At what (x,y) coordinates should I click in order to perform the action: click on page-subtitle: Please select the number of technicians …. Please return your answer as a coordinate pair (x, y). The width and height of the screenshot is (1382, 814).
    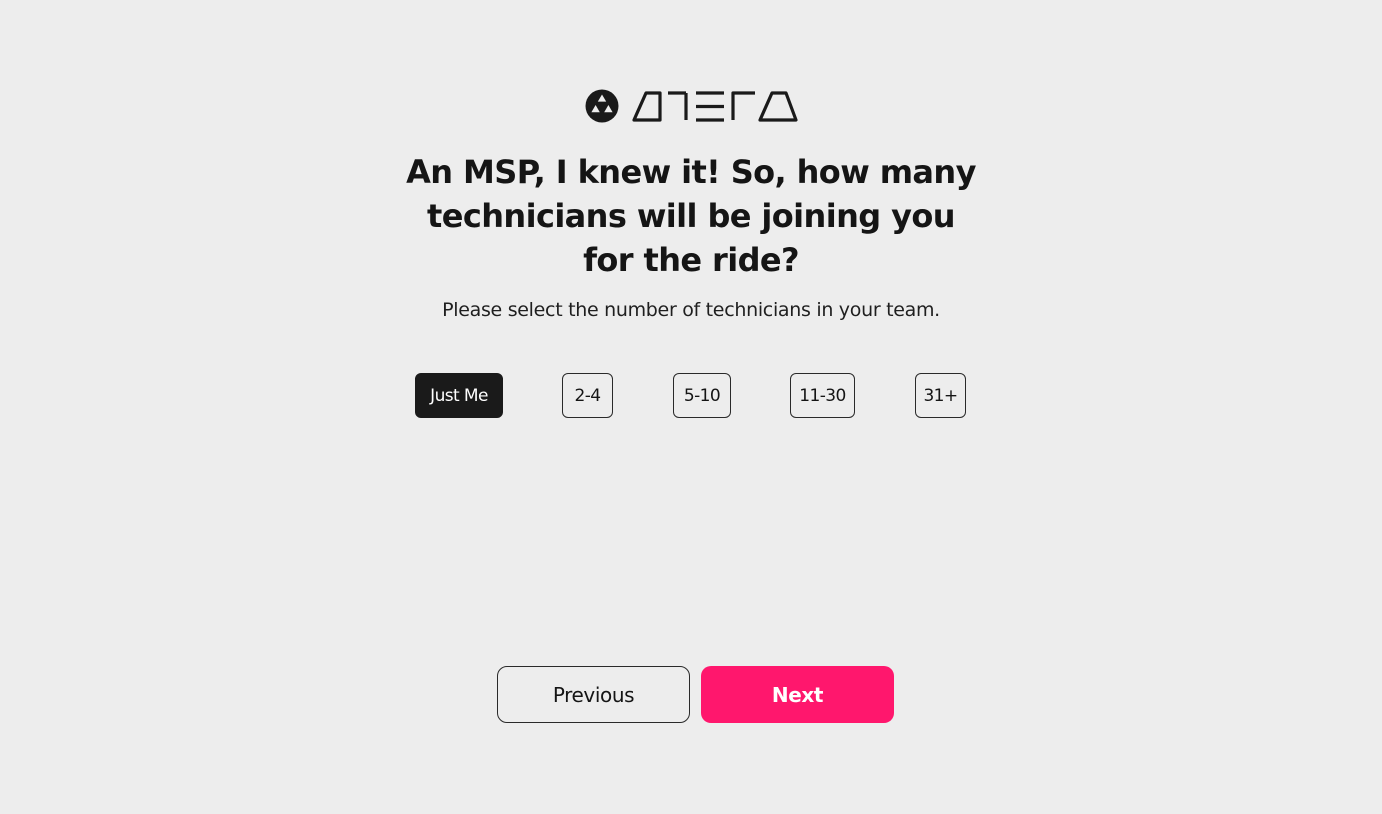
    Looking at the image, I should click on (691, 310).